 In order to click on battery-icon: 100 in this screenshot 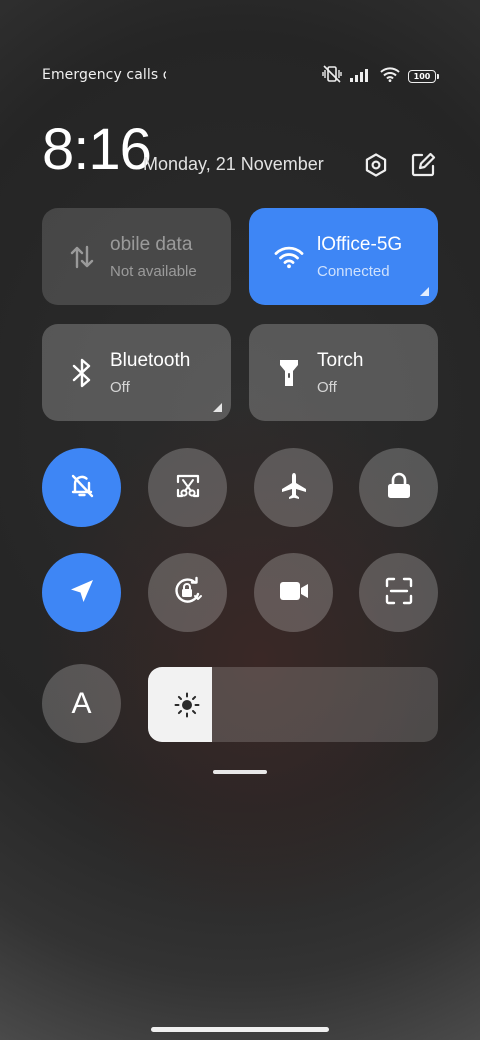, I will do `click(423, 76)`.